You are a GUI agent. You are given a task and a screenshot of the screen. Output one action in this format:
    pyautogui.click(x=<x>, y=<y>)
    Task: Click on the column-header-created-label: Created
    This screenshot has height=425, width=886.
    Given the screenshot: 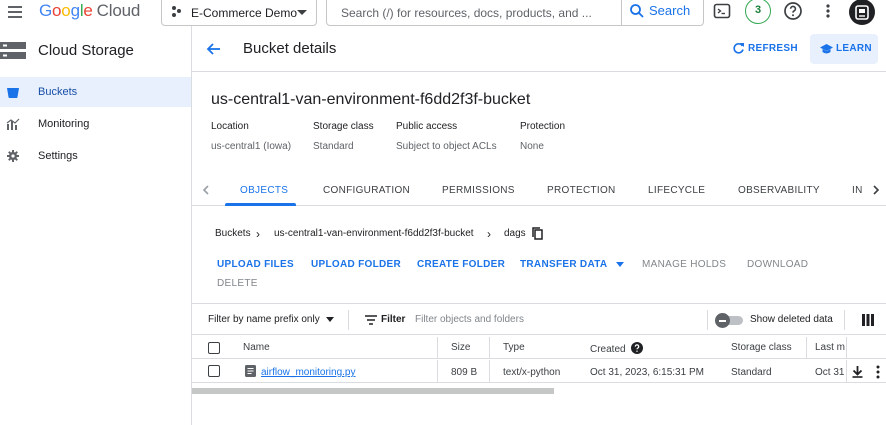 What is the action you would take?
    pyautogui.click(x=608, y=349)
    